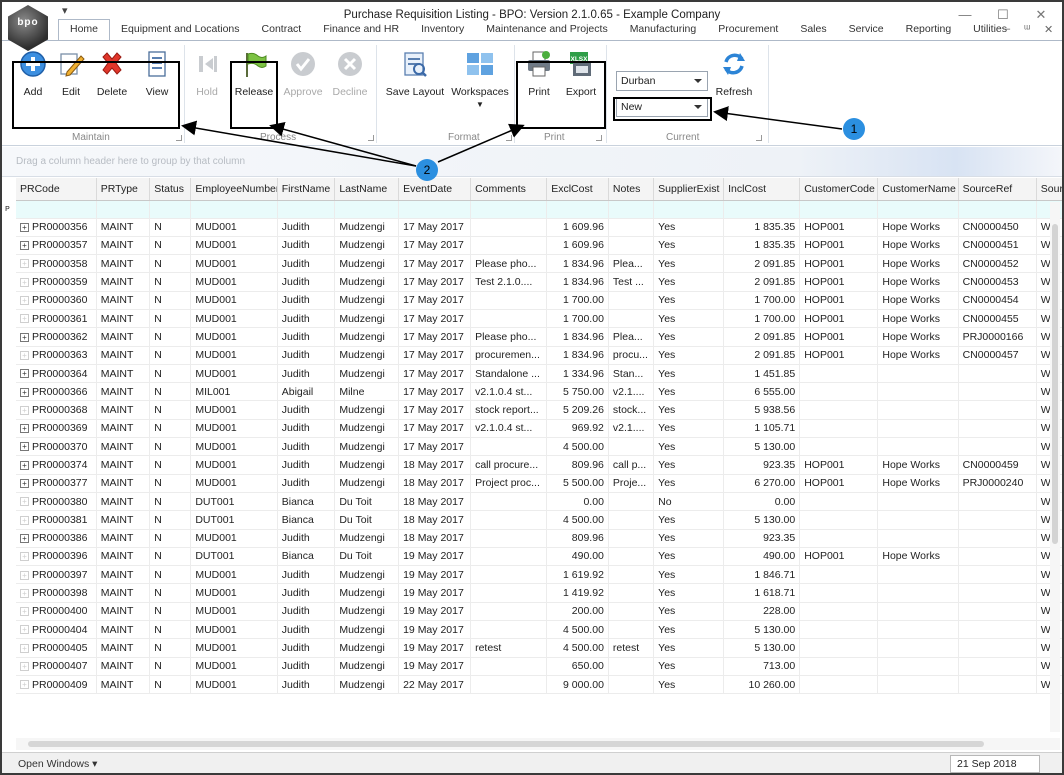 This screenshot has height=775, width=1064. What do you see at coordinates (759, 138) in the screenshot?
I see `current-group-launcher` at bounding box center [759, 138].